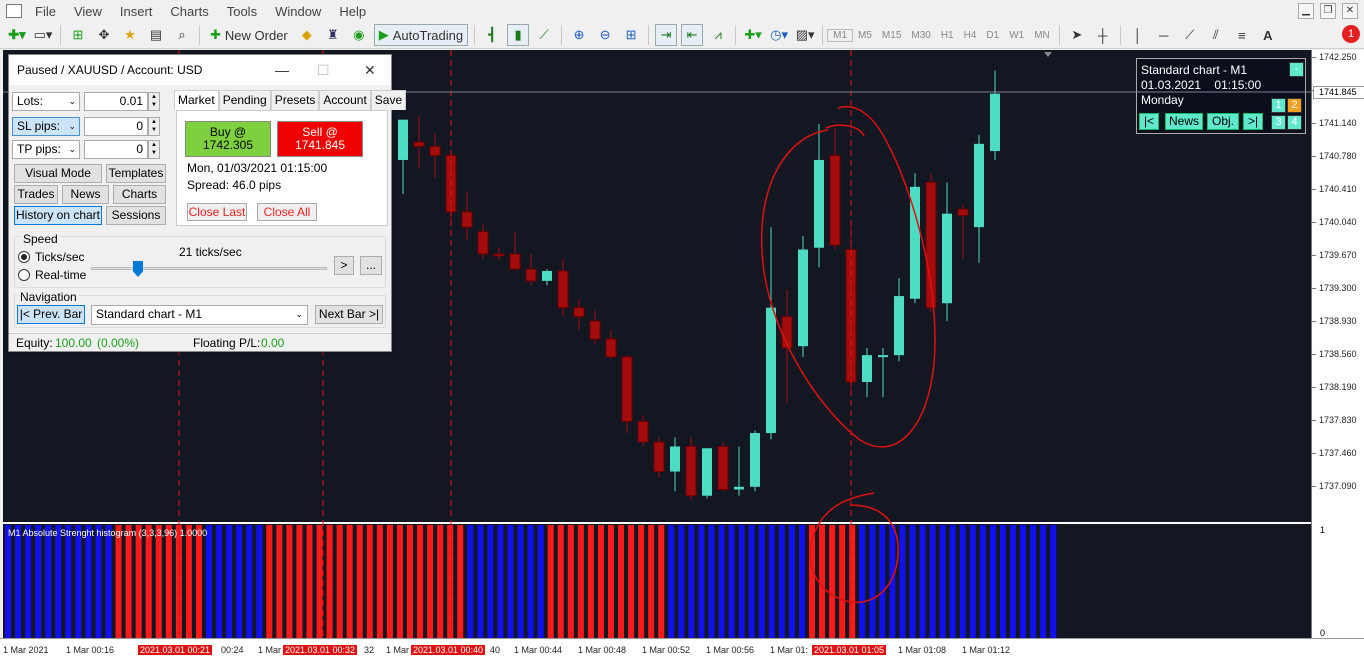 This screenshot has width=1364, height=665. Describe the element at coordinates (1149, 121) in the screenshot. I see `first-bar-button: |<` at that location.